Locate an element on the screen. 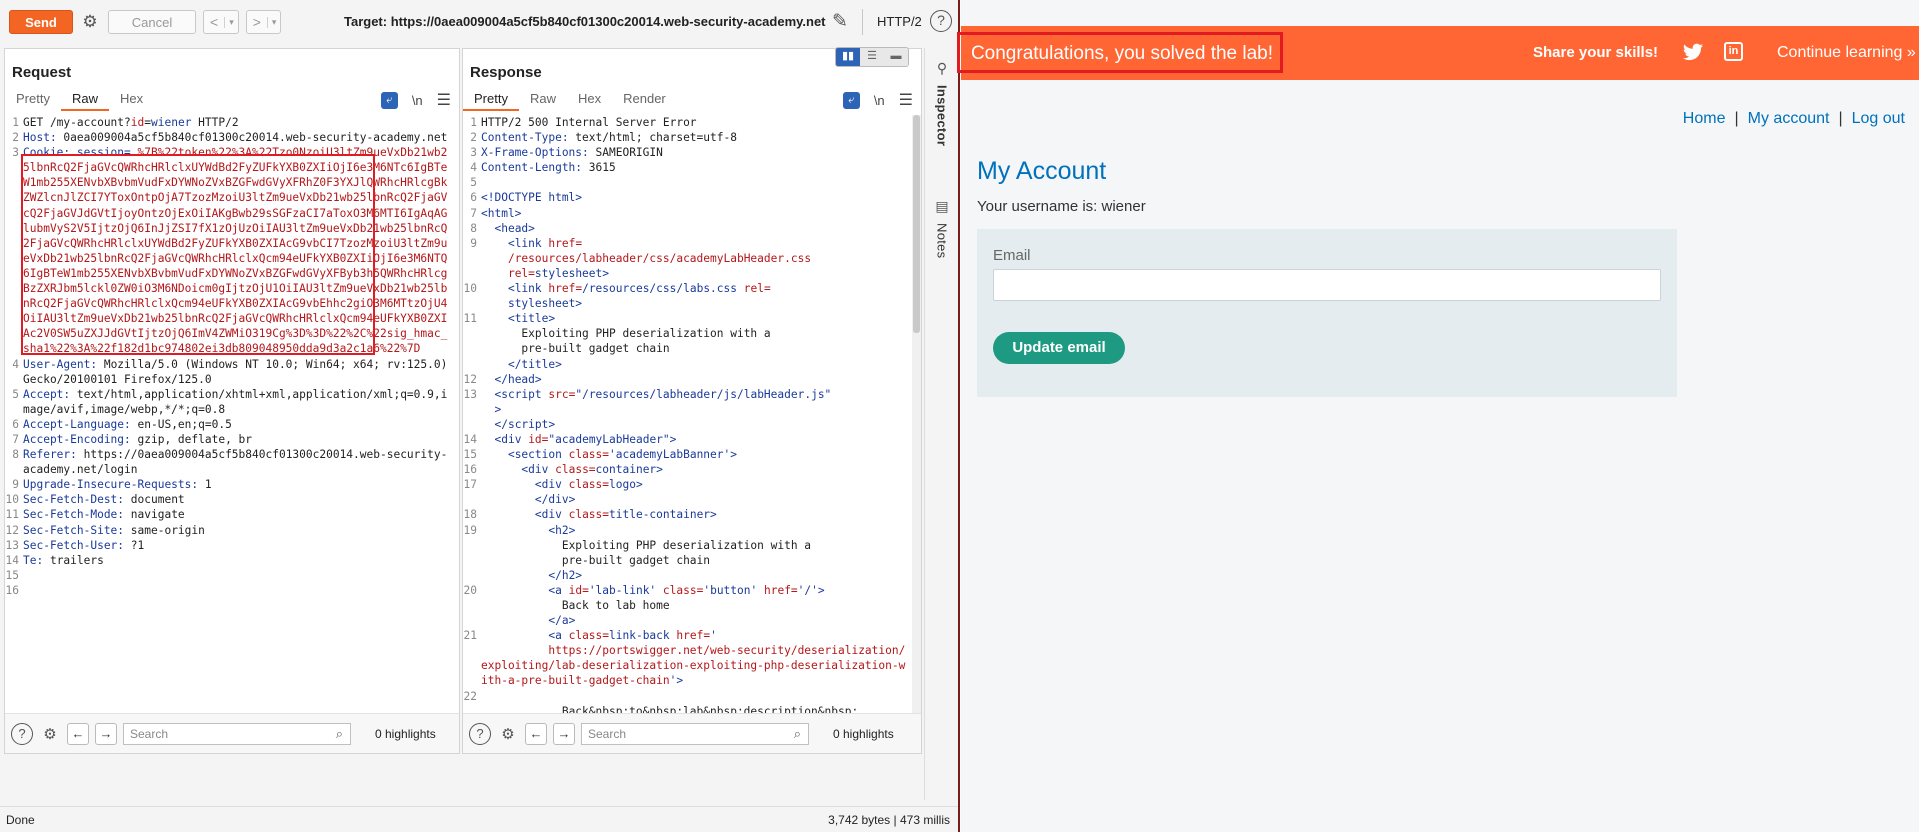 Image resolution: width=1919 pixels, height=832 pixels. code-text: Accept-Encoding: gzip, deflate, br is located at coordinates (241, 439).